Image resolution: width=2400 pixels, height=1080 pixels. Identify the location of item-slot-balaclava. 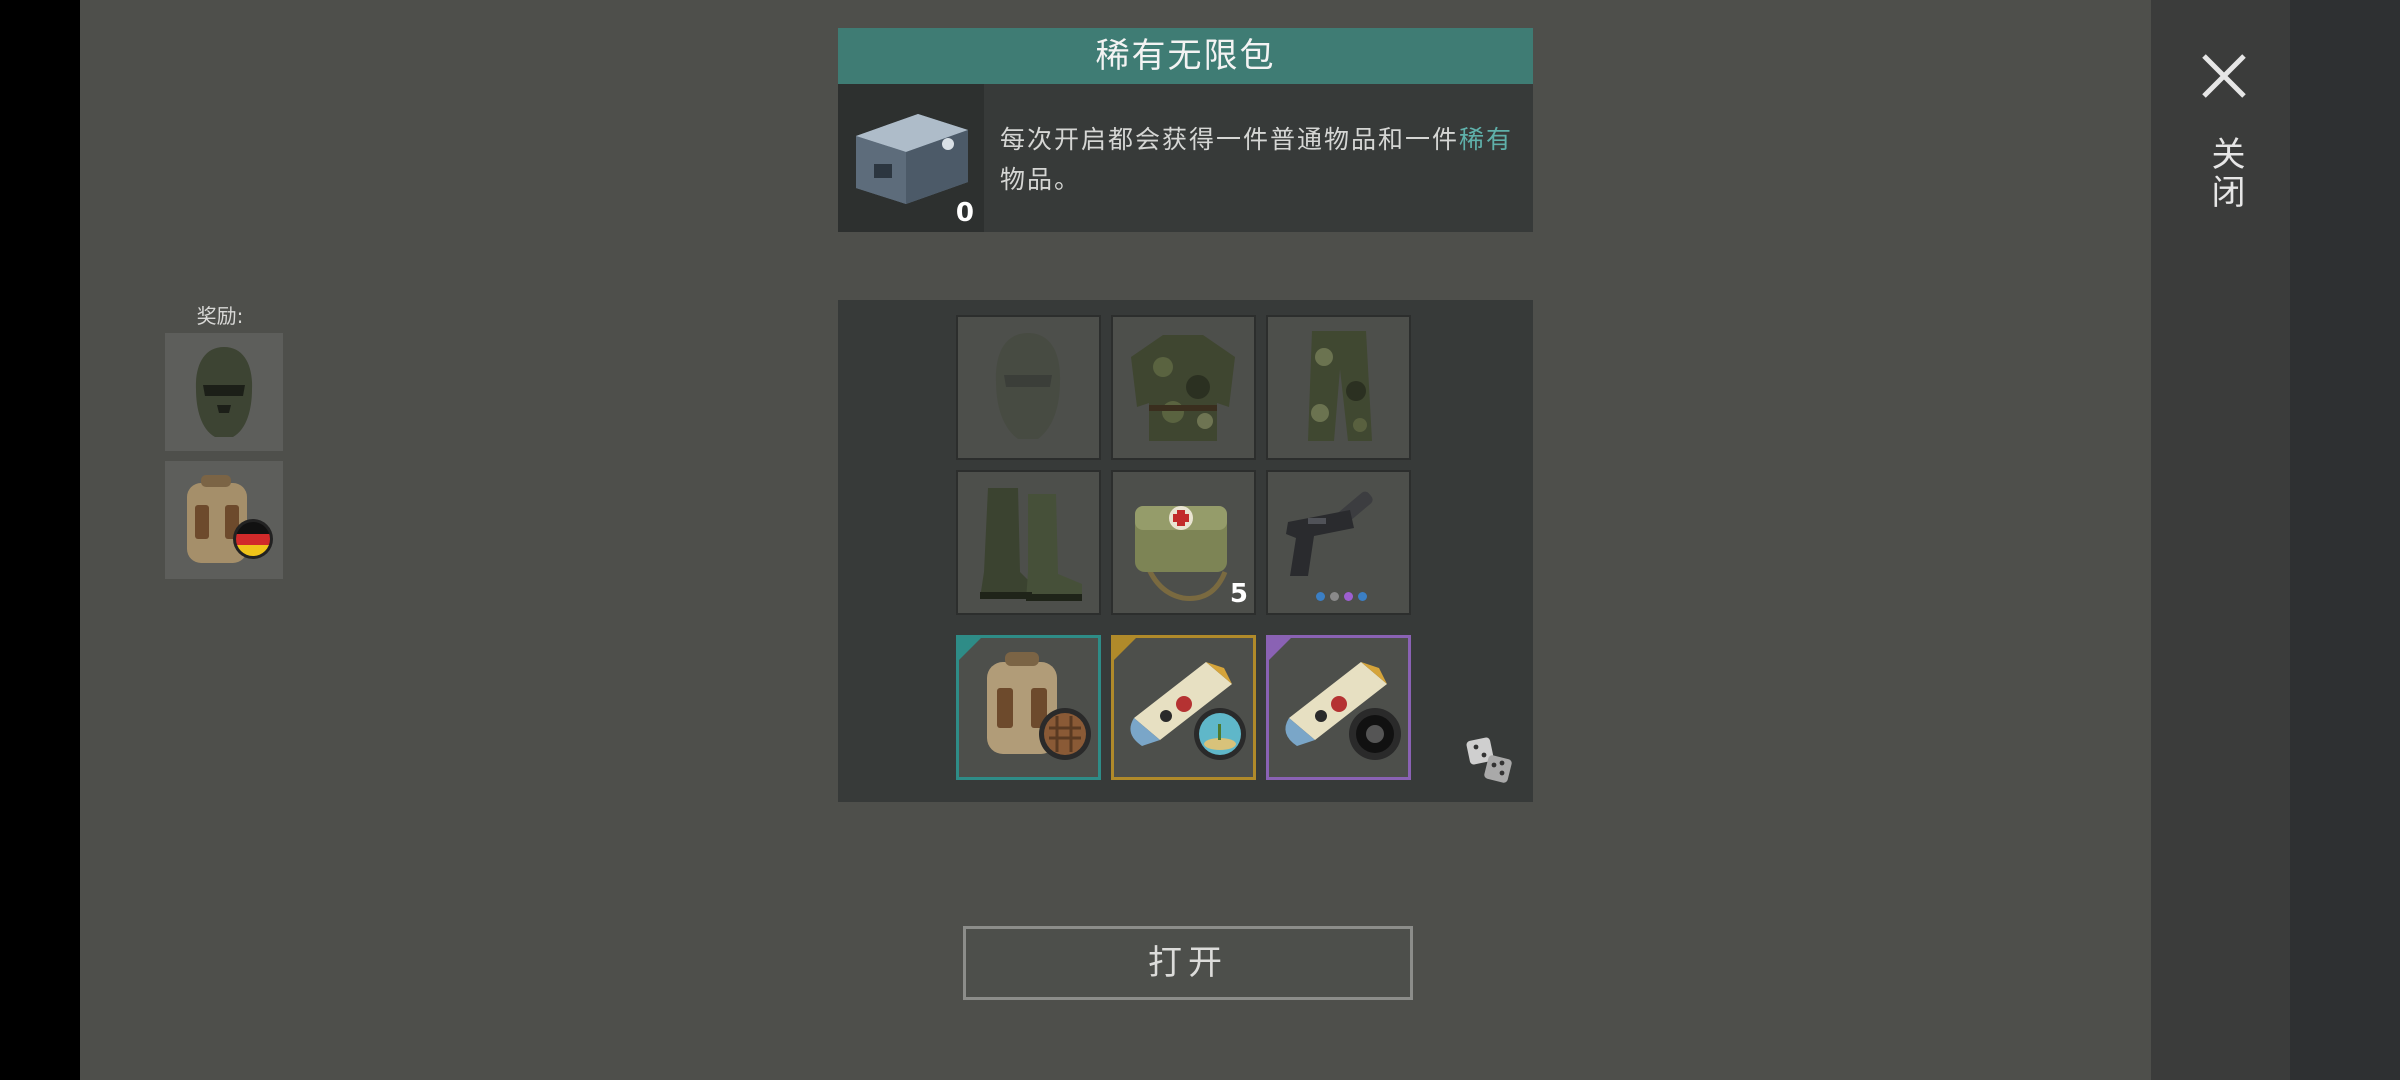
(1028, 387).